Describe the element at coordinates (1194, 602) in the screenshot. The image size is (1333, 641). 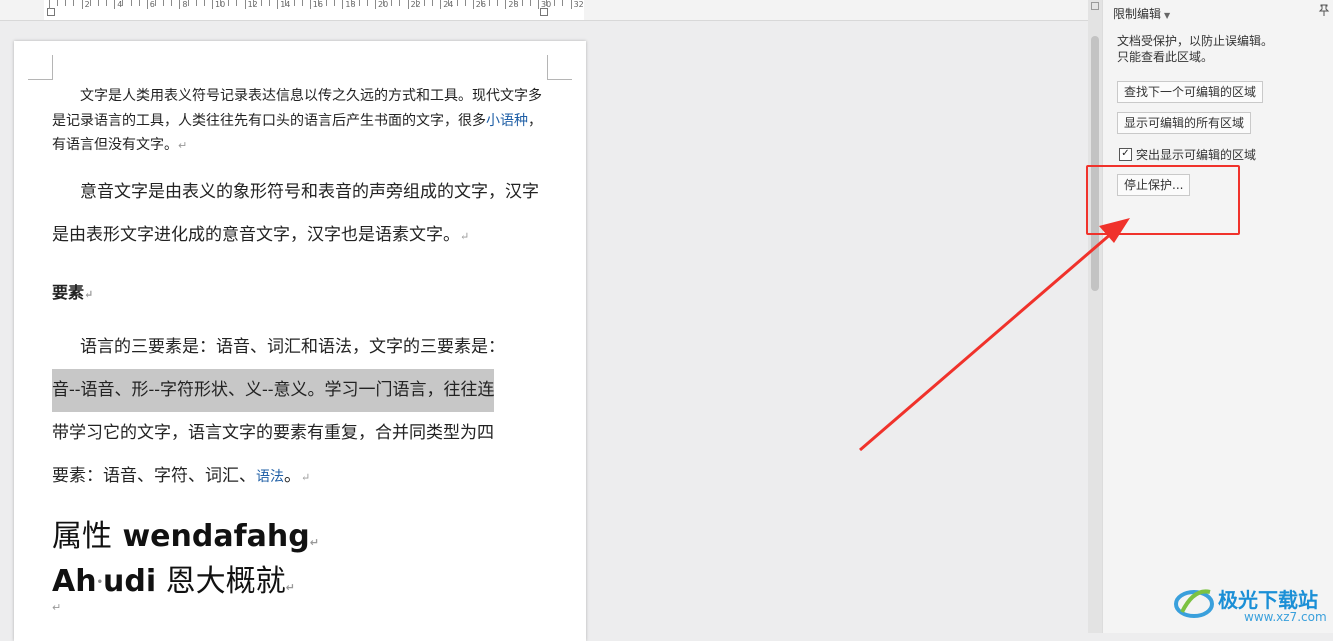
I see `watermark-logo-icon` at that location.